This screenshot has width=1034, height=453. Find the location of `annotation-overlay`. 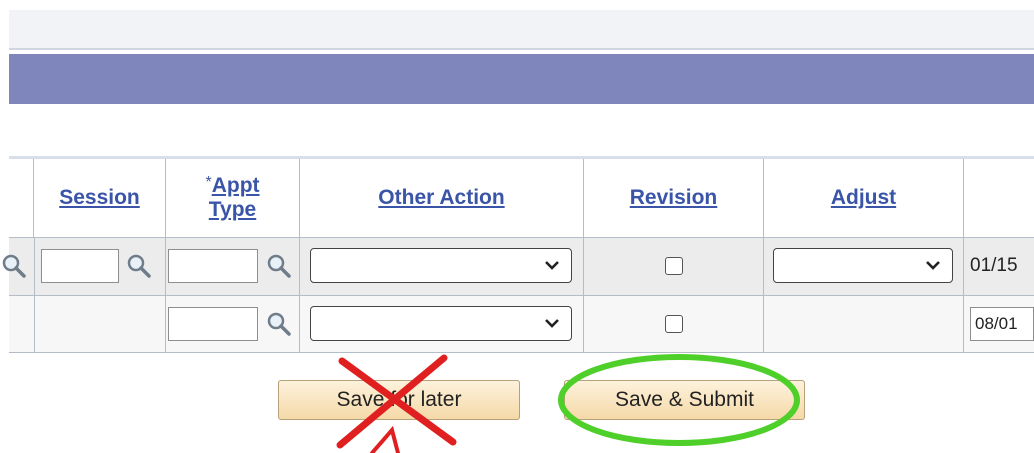

annotation-overlay is located at coordinates (568, 403).